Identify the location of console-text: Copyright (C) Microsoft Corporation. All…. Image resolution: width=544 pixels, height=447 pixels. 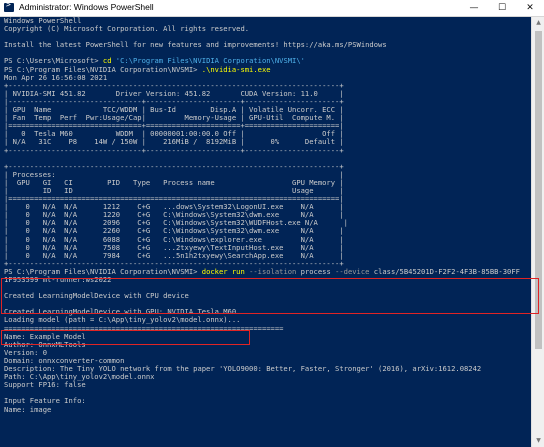
(127, 29).